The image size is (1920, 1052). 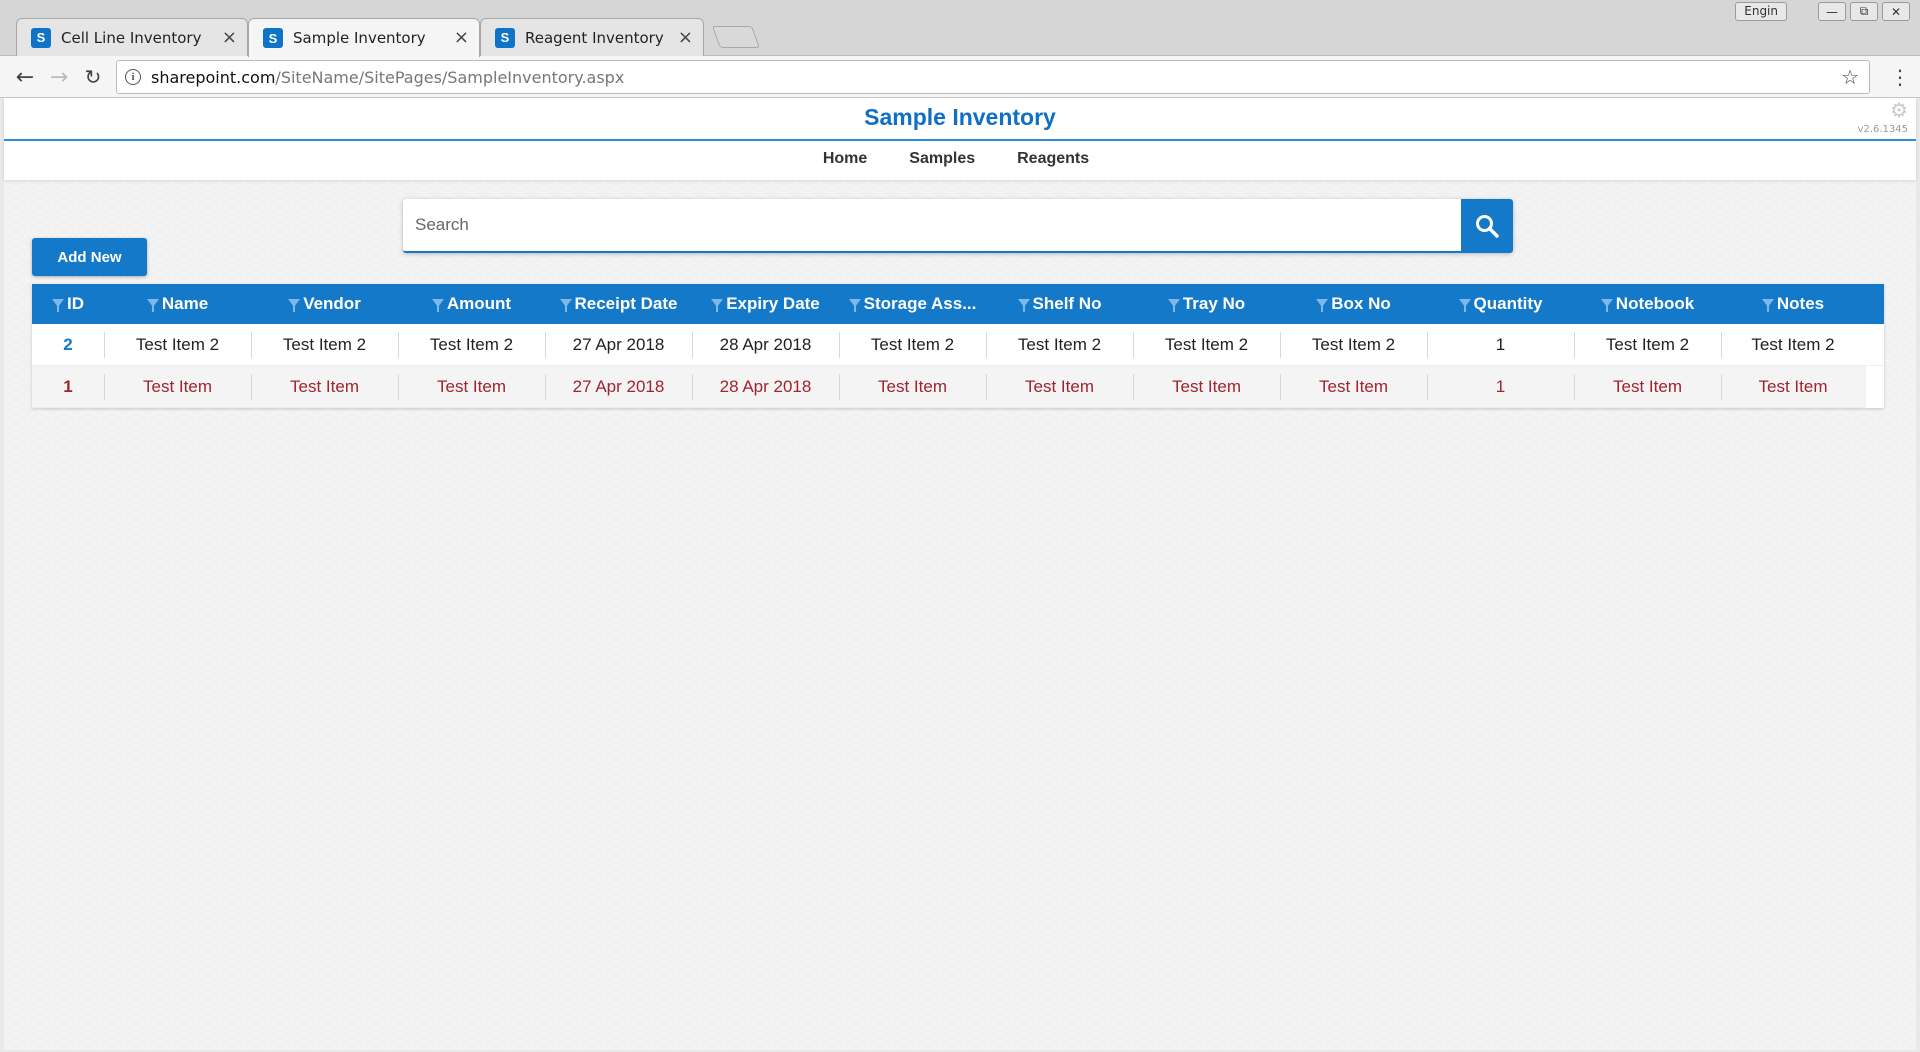 What do you see at coordinates (1761, 11) in the screenshot?
I see `language-indicator: Engin` at bounding box center [1761, 11].